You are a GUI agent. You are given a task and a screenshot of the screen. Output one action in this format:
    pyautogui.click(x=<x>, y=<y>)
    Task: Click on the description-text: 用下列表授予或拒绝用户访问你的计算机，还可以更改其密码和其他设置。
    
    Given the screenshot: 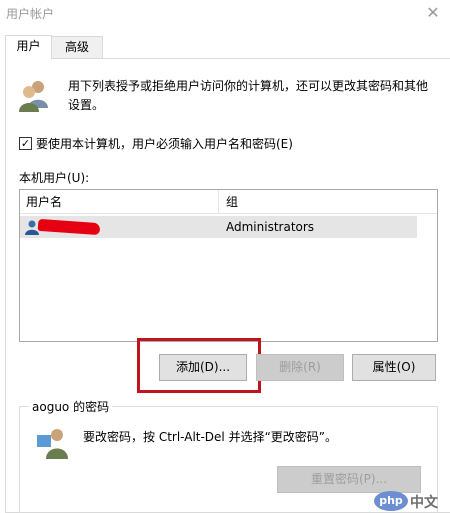 What is the action you would take?
    pyautogui.click(x=248, y=95)
    